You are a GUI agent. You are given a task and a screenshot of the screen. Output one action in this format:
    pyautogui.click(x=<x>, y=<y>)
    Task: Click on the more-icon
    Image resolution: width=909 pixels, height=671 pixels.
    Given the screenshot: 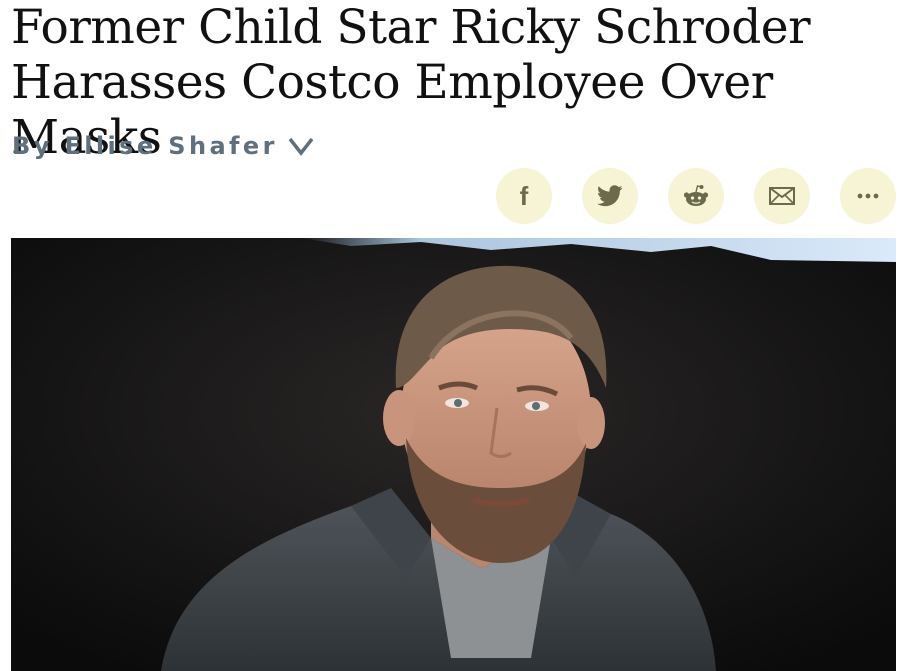 What is the action you would take?
    pyautogui.click(x=868, y=196)
    